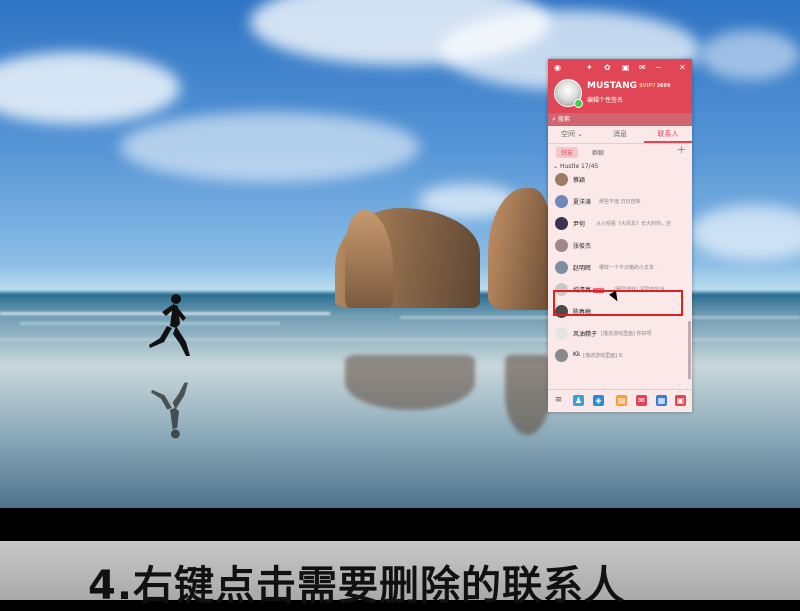  I want to click on contact-status: [描述游戏里面] lll, so click(603, 356).